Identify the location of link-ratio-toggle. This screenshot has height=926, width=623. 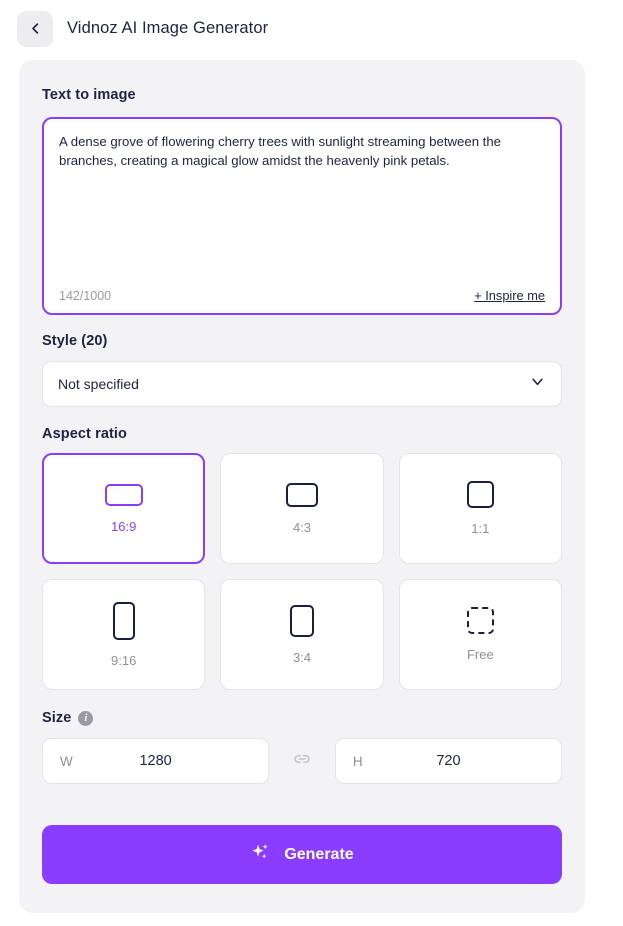
(302, 761).